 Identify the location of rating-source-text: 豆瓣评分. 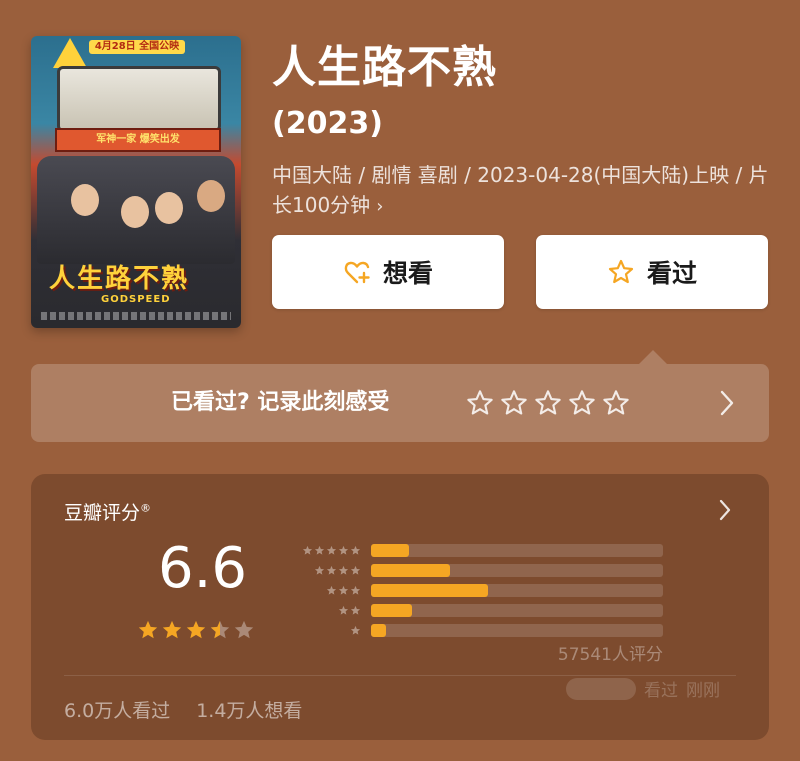
(102, 513).